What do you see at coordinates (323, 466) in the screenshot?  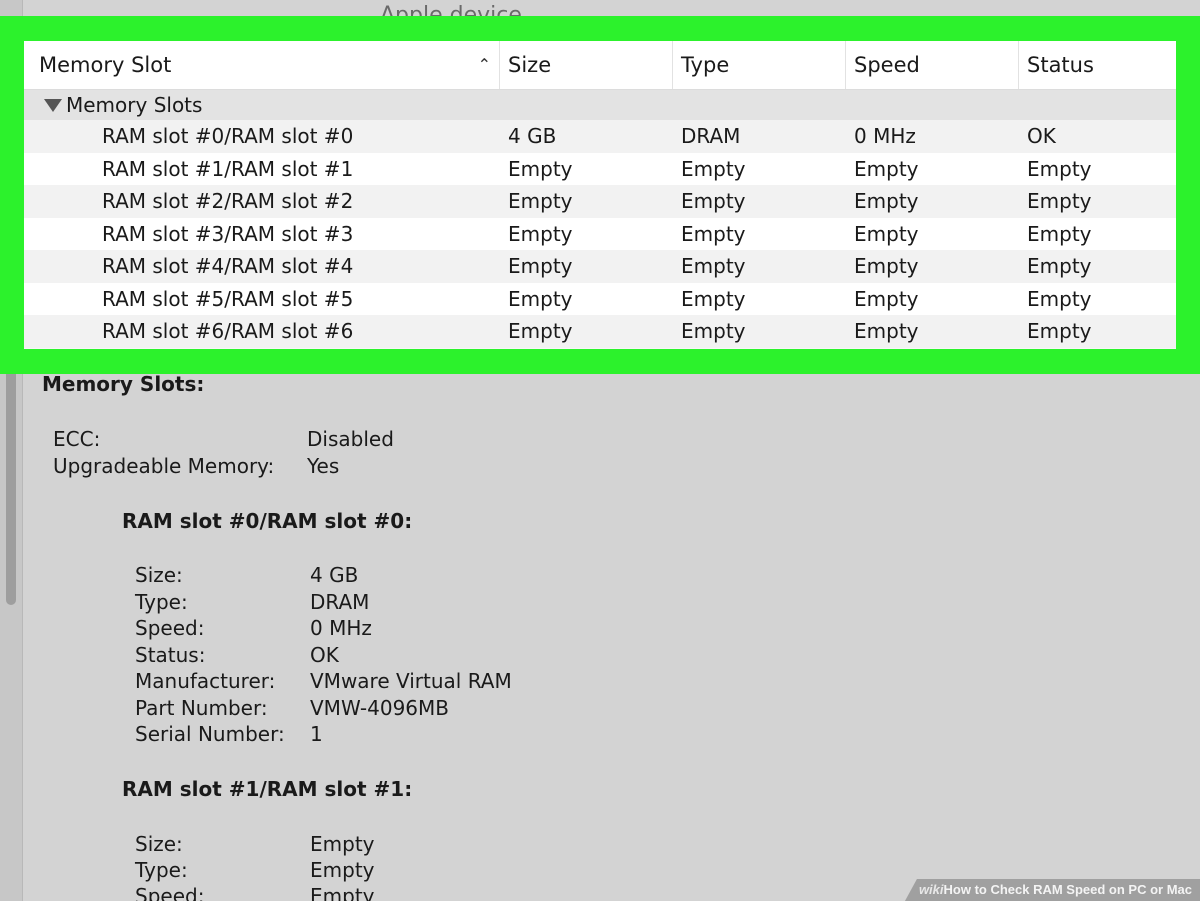 I see `upgradeable-value: Yes` at bounding box center [323, 466].